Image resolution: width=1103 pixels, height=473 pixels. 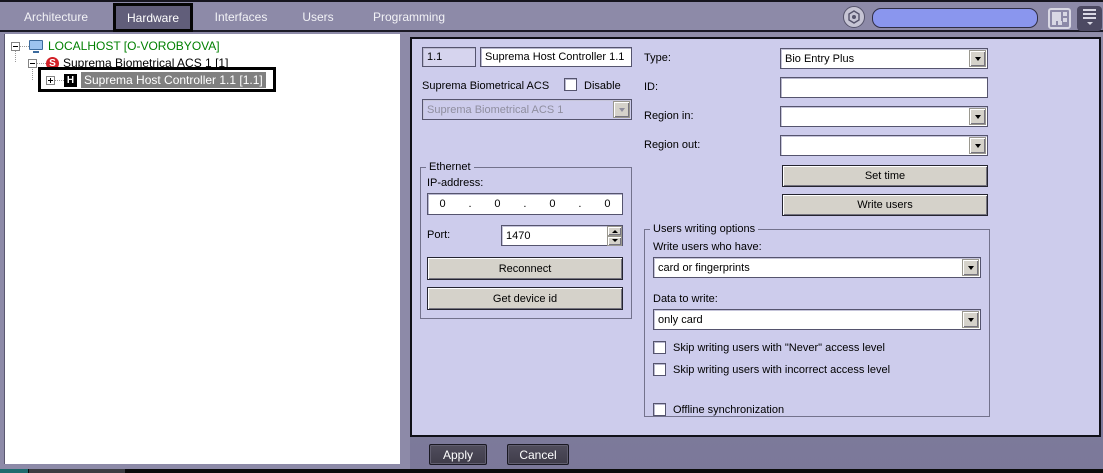 What do you see at coordinates (486, 86) in the screenshot?
I see `parent-type-label: Suprema Biometrical ACS` at bounding box center [486, 86].